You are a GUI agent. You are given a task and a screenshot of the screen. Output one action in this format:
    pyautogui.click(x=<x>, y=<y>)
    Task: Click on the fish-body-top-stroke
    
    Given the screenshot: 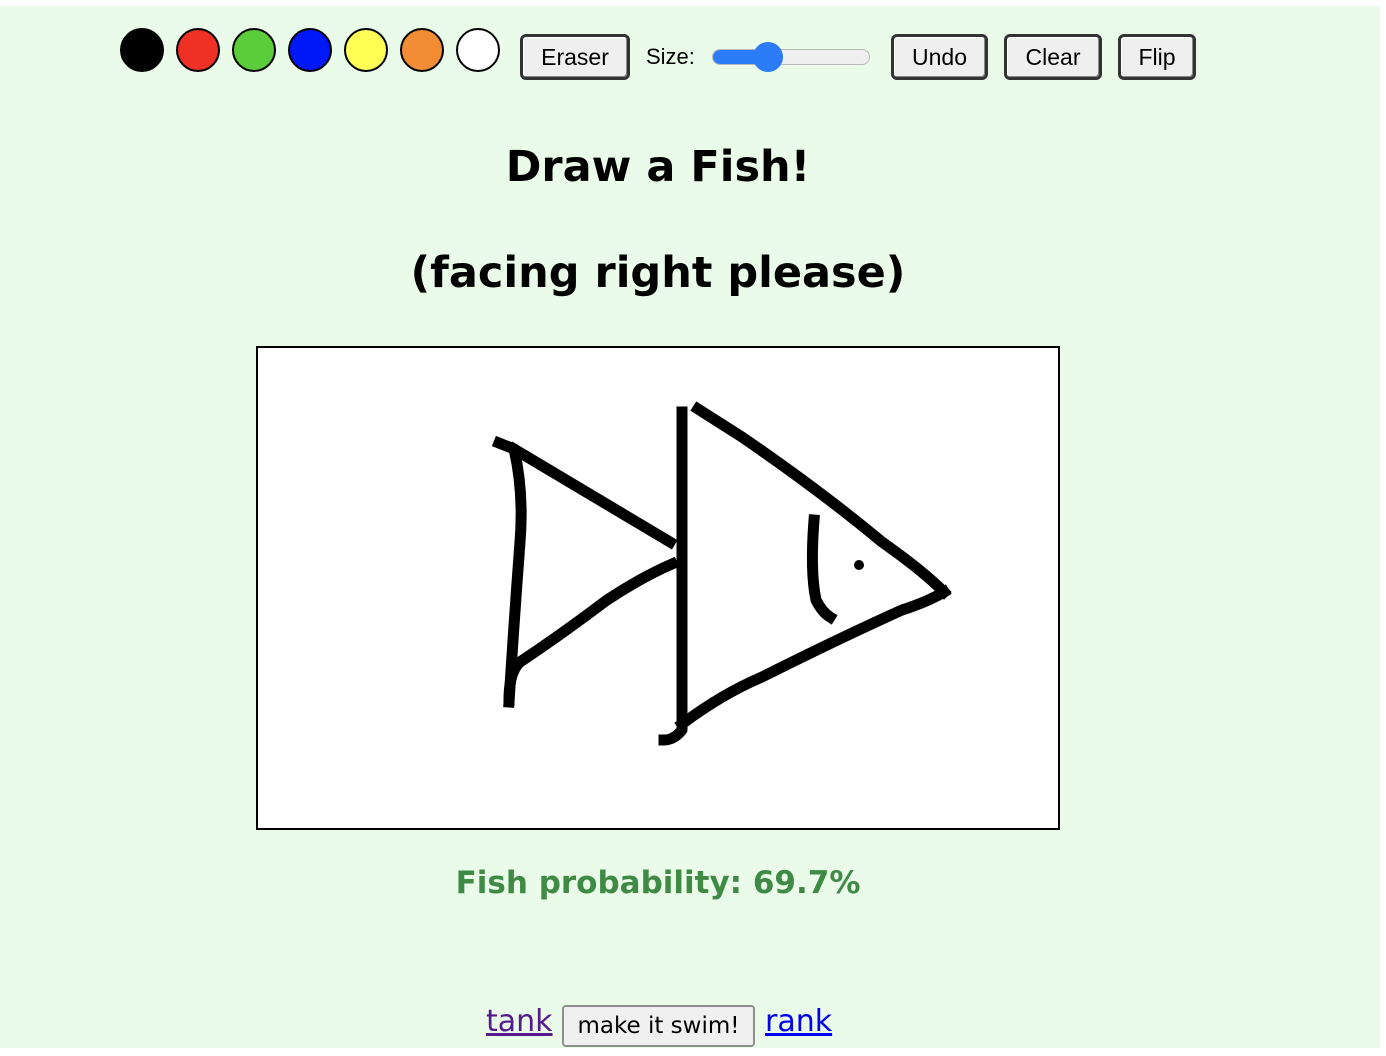 What is the action you would take?
    pyautogui.click(x=821, y=500)
    